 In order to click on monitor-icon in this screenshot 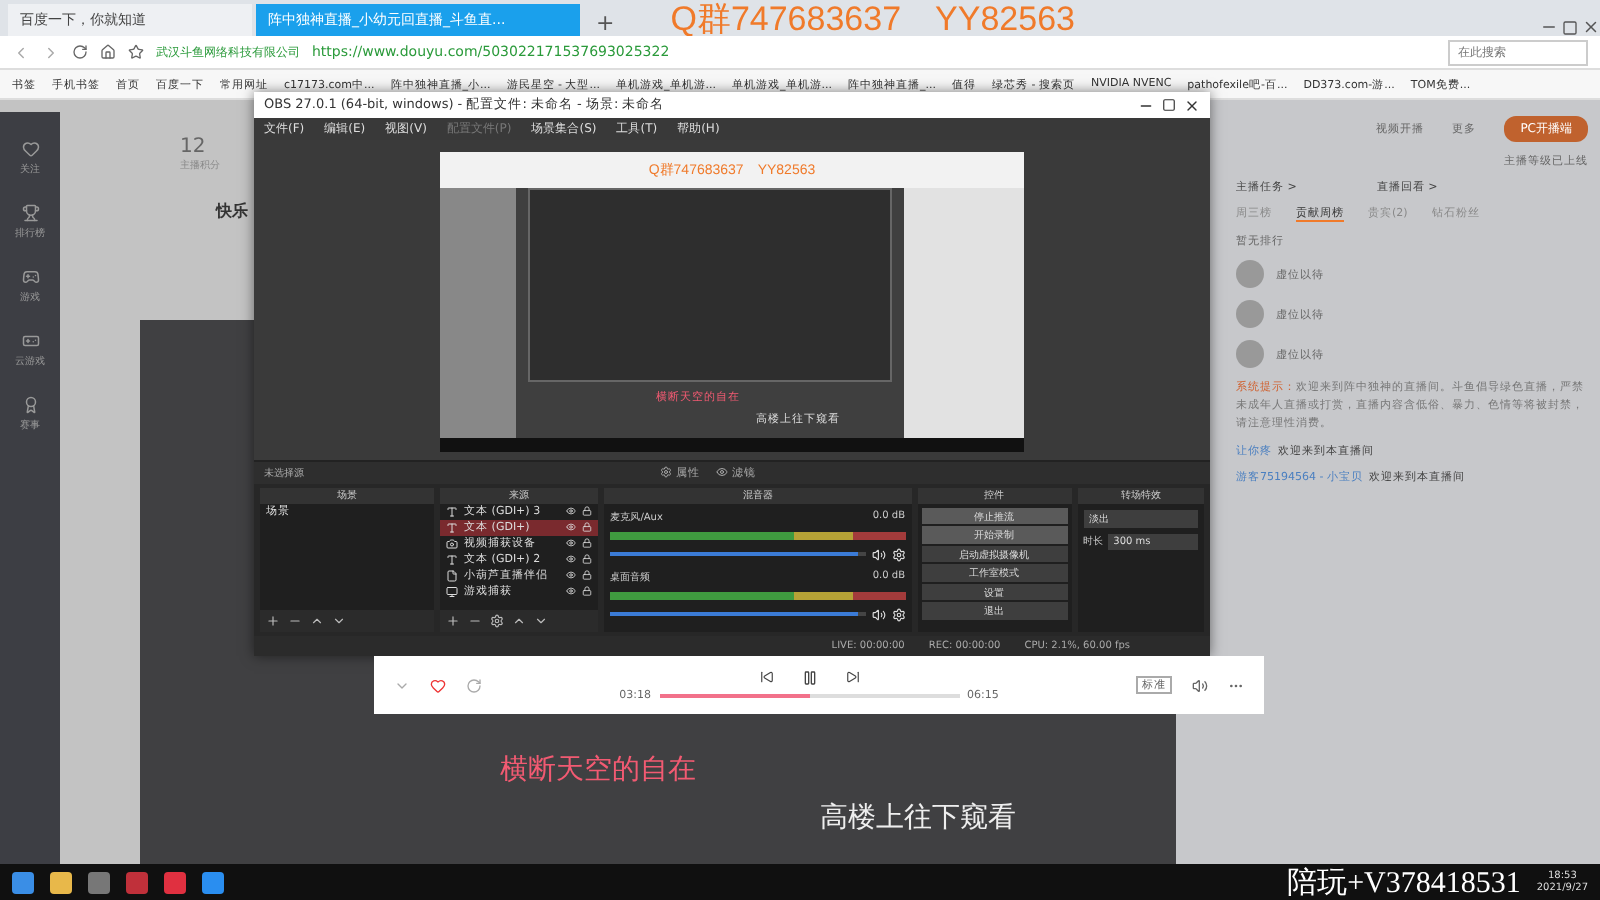, I will do `click(452, 591)`.